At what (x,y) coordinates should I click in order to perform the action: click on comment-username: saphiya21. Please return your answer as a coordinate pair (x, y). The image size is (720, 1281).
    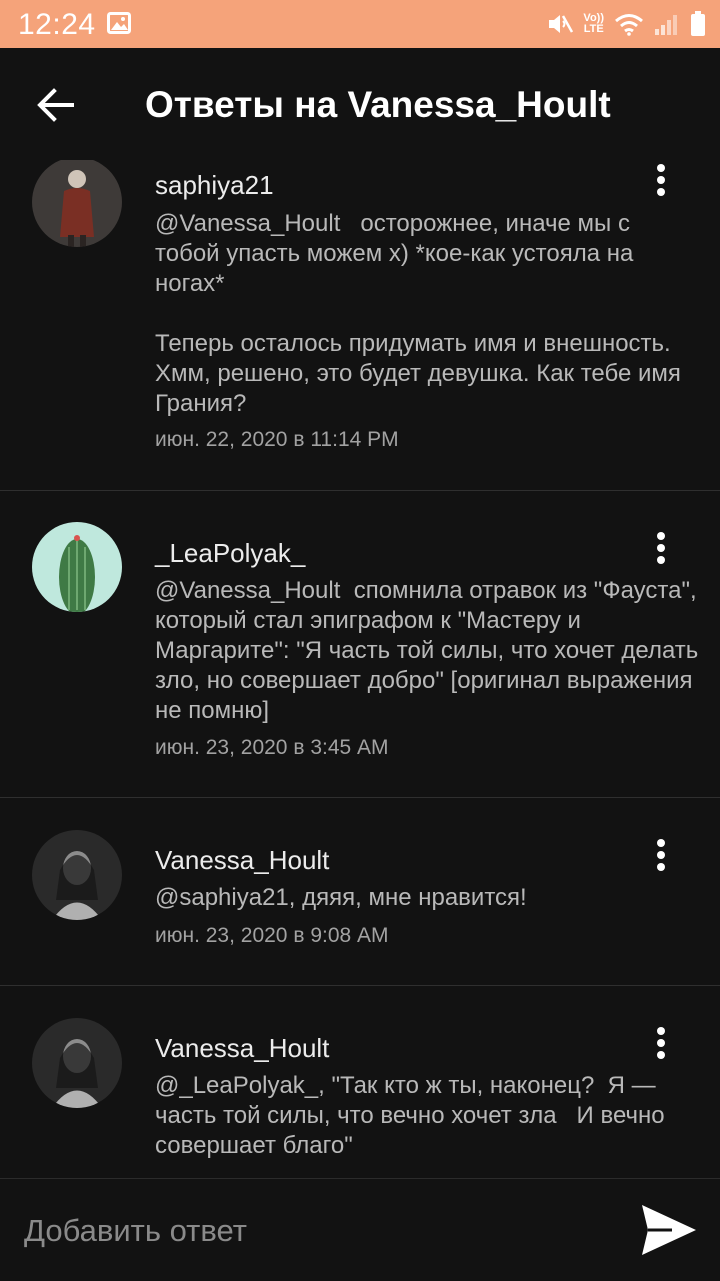
    Looking at the image, I should click on (214, 185).